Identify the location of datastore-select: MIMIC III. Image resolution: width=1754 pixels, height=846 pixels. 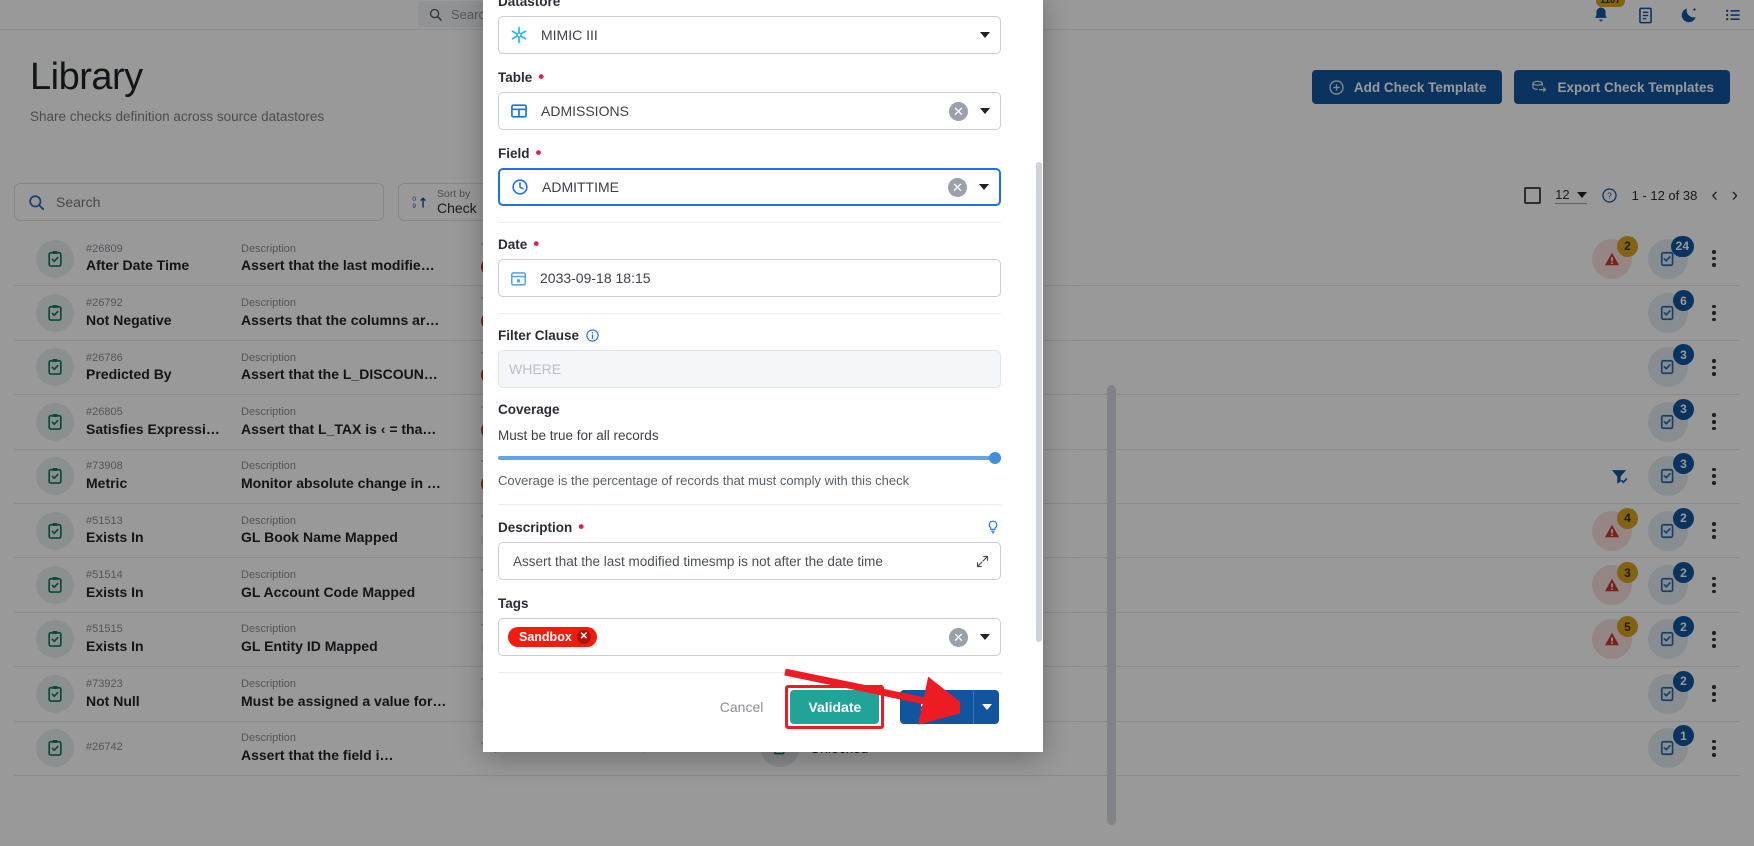
(749, 35).